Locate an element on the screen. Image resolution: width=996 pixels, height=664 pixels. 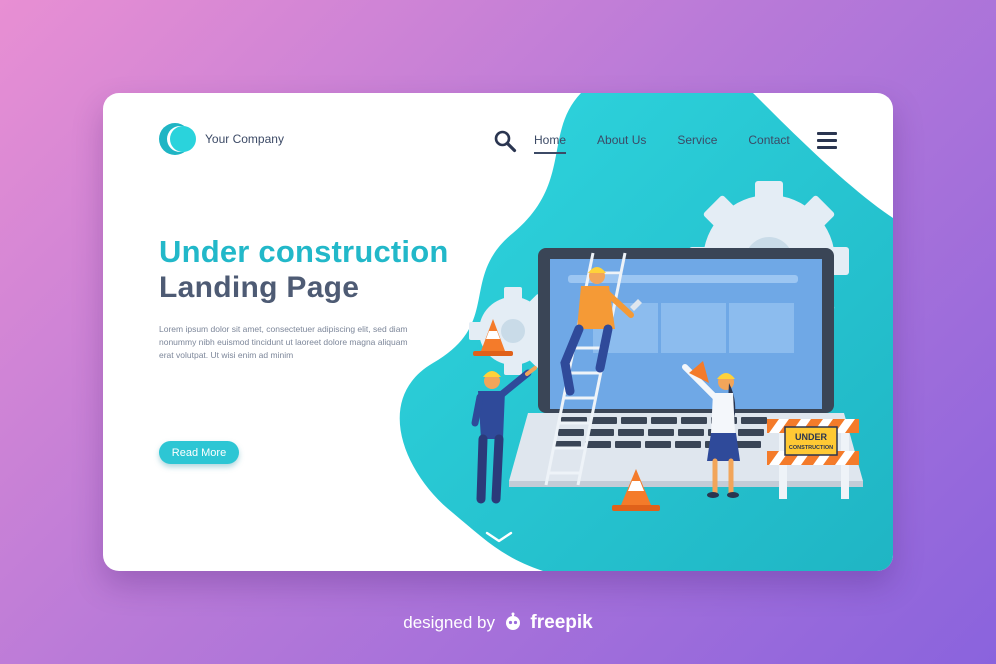
sign-line-2: CONSTRUCTION is located at coordinates (811, 448).